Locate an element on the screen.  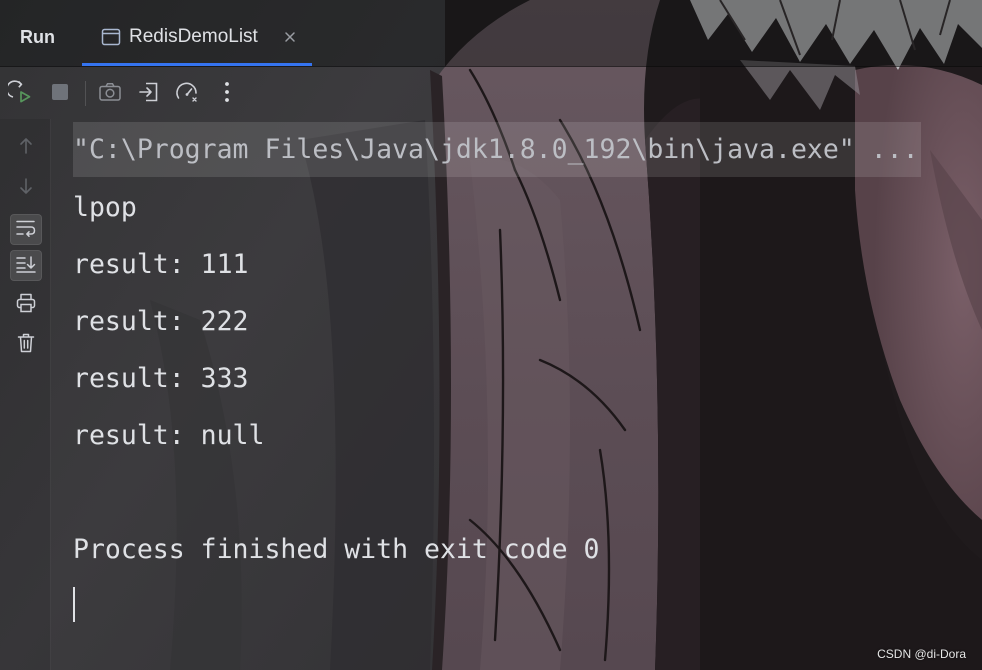
stop-button is located at coordinates (60, 93).